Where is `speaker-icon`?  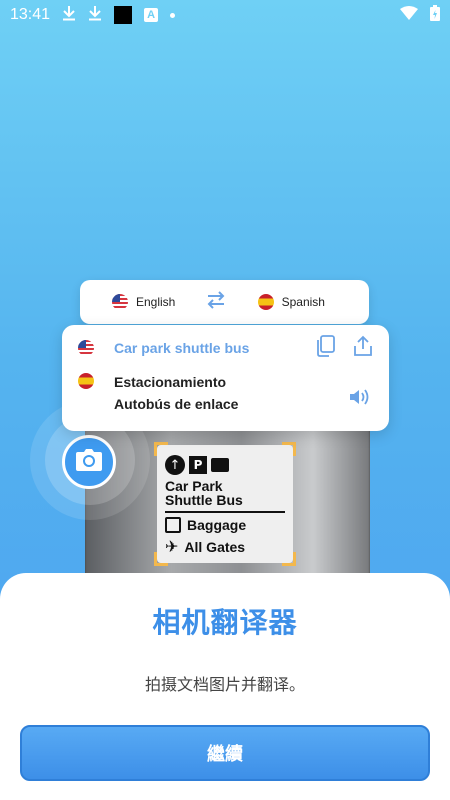 speaker-icon is located at coordinates (361, 401).